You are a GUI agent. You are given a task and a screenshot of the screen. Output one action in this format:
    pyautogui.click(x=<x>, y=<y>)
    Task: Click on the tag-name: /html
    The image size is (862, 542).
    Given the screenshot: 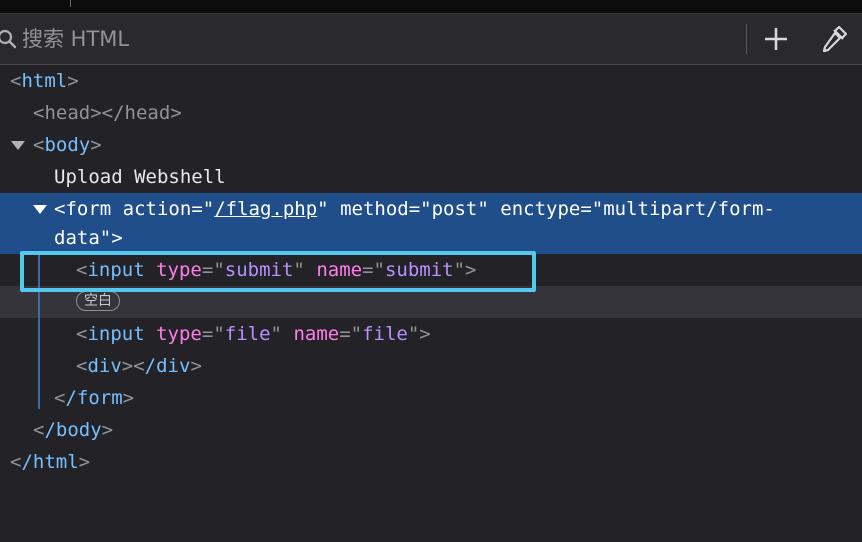 What is the action you would take?
    pyautogui.click(x=50, y=462)
    